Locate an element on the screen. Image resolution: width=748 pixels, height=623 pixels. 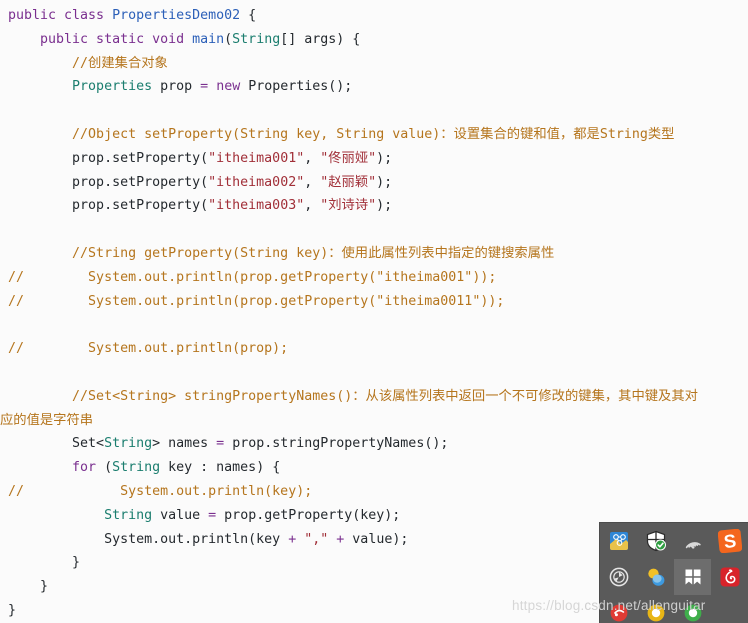
network-connections-icon is located at coordinates (618, 541).